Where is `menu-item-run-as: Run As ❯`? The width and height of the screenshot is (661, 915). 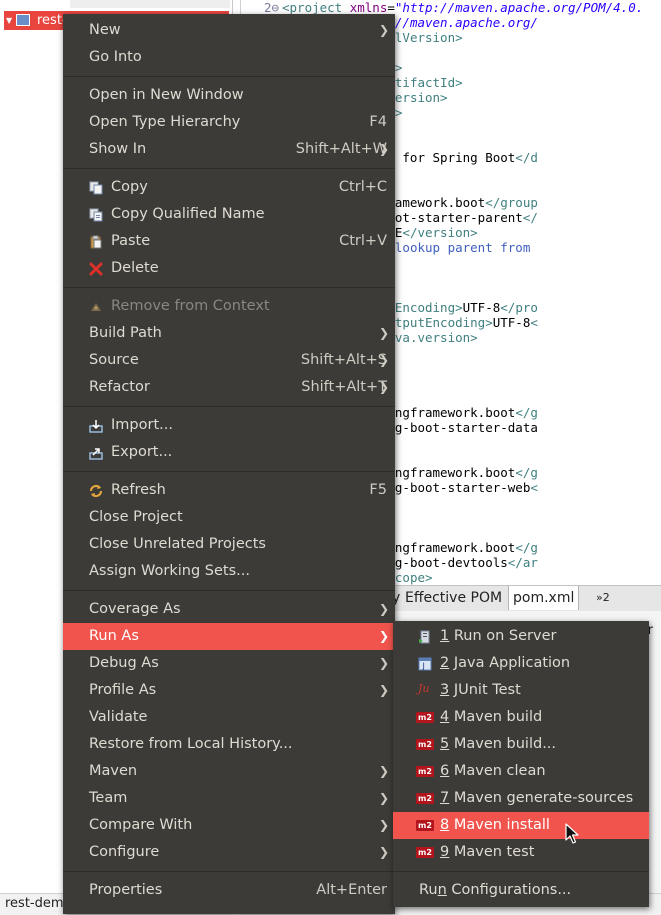
menu-item-run-as: Run As ❯ is located at coordinates (229, 636).